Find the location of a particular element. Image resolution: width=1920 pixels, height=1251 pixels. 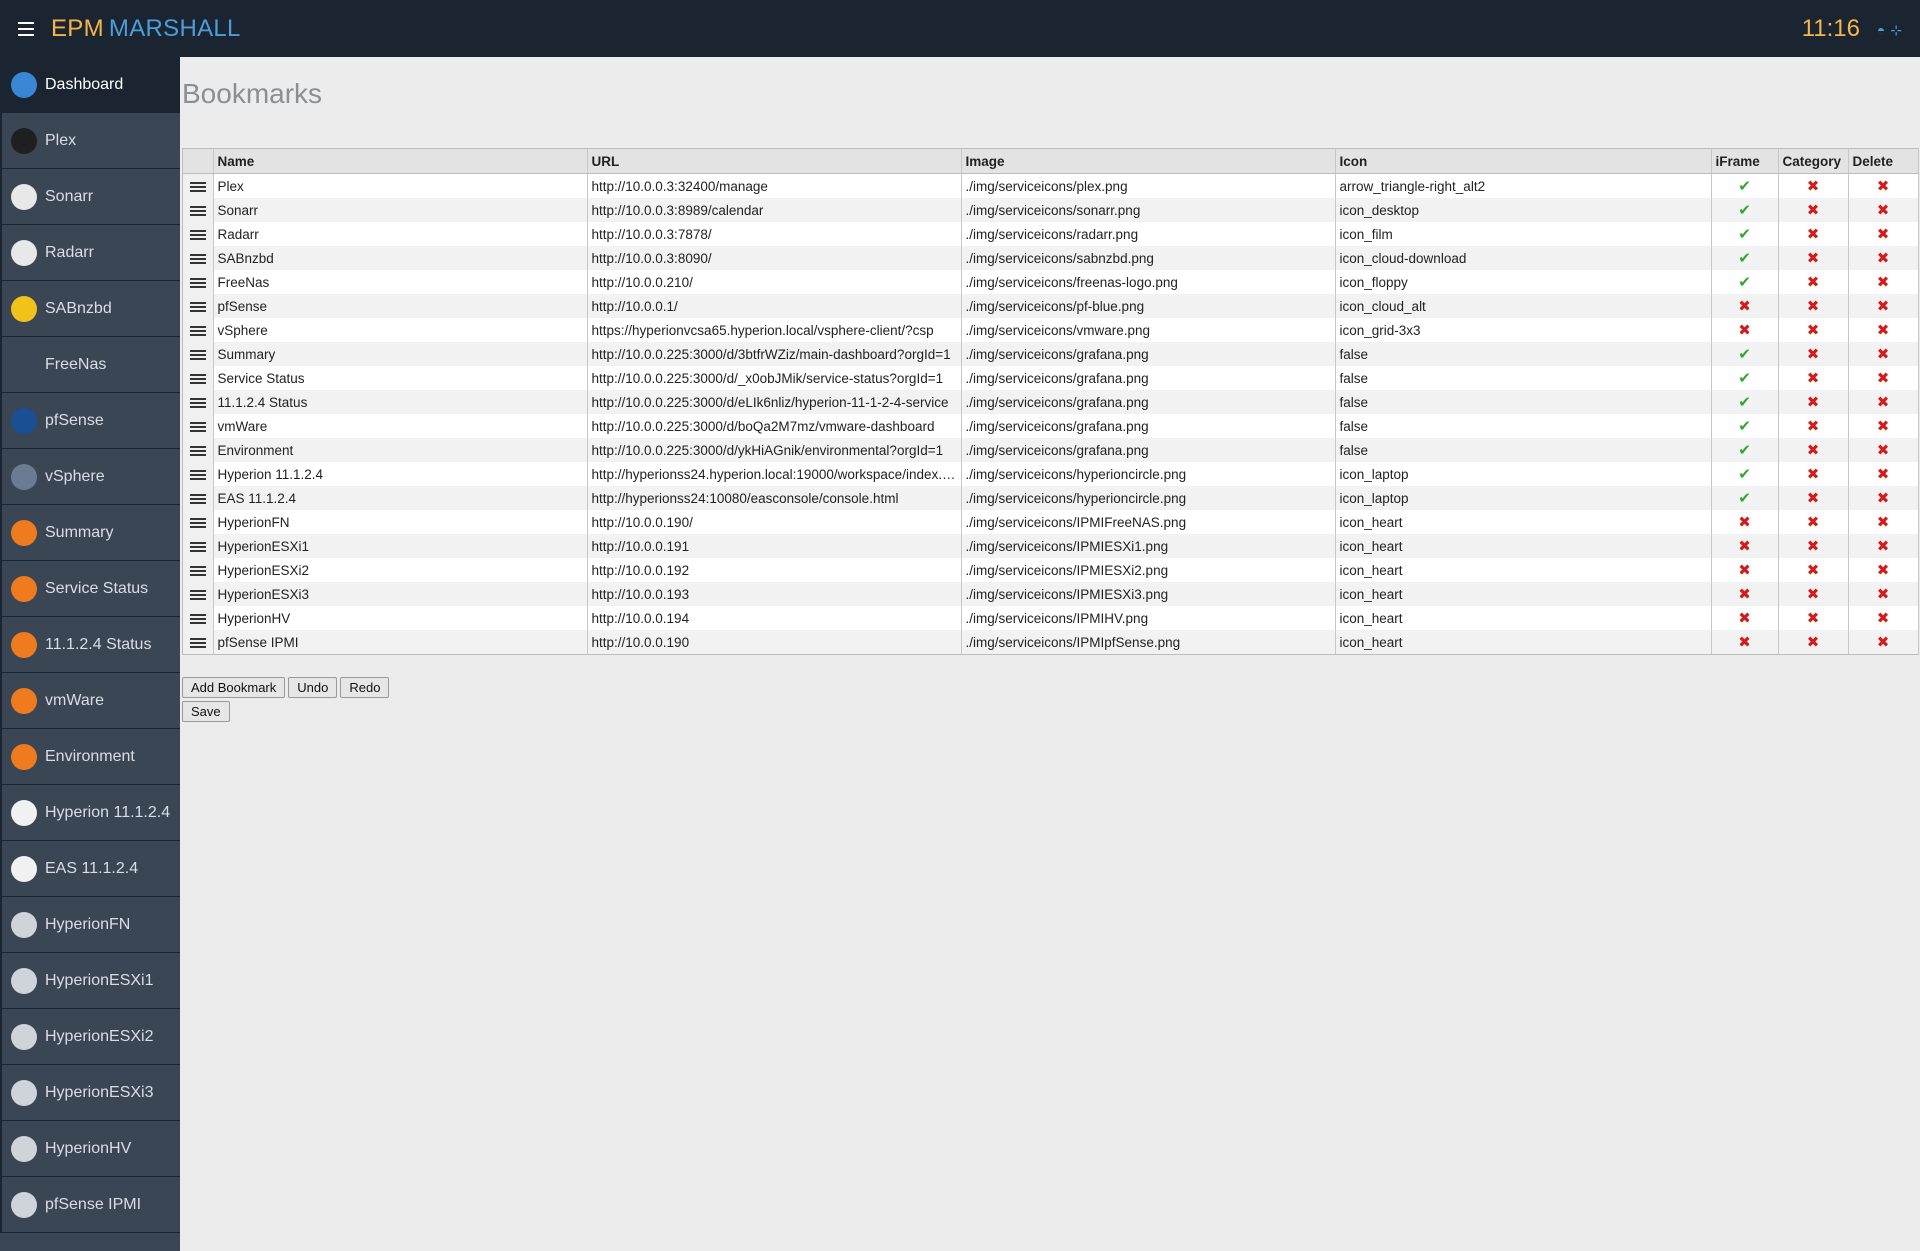

cell-name: vmWare is located at coordinates (400, 426).